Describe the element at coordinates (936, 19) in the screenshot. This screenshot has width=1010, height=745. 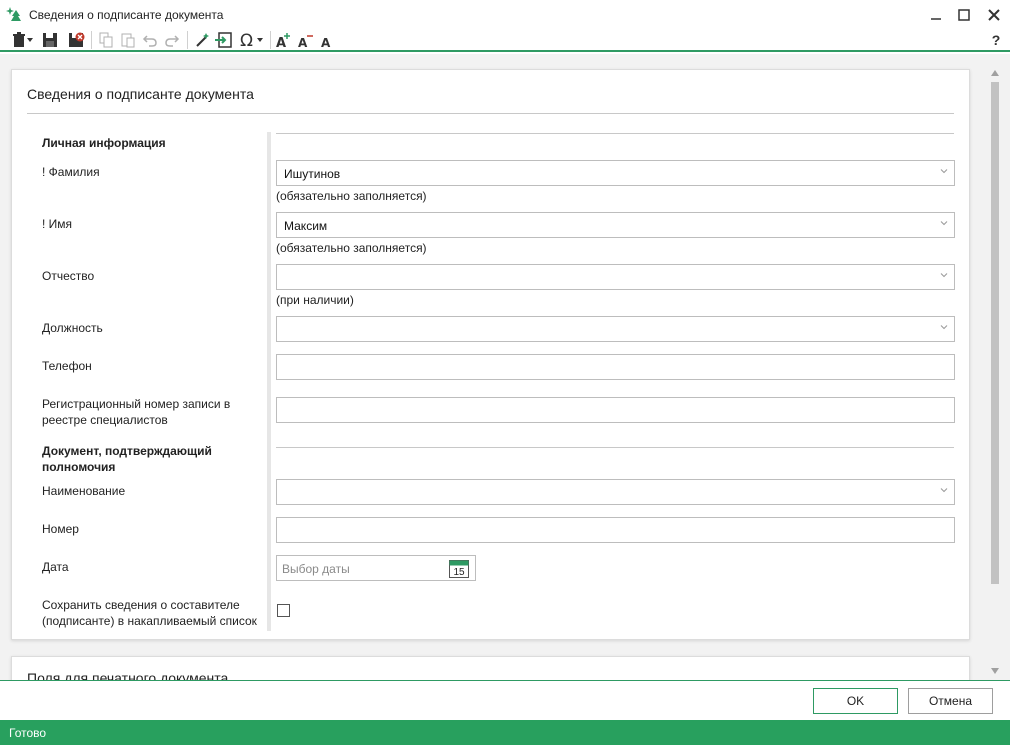
I see `minimize-icon` at that location.